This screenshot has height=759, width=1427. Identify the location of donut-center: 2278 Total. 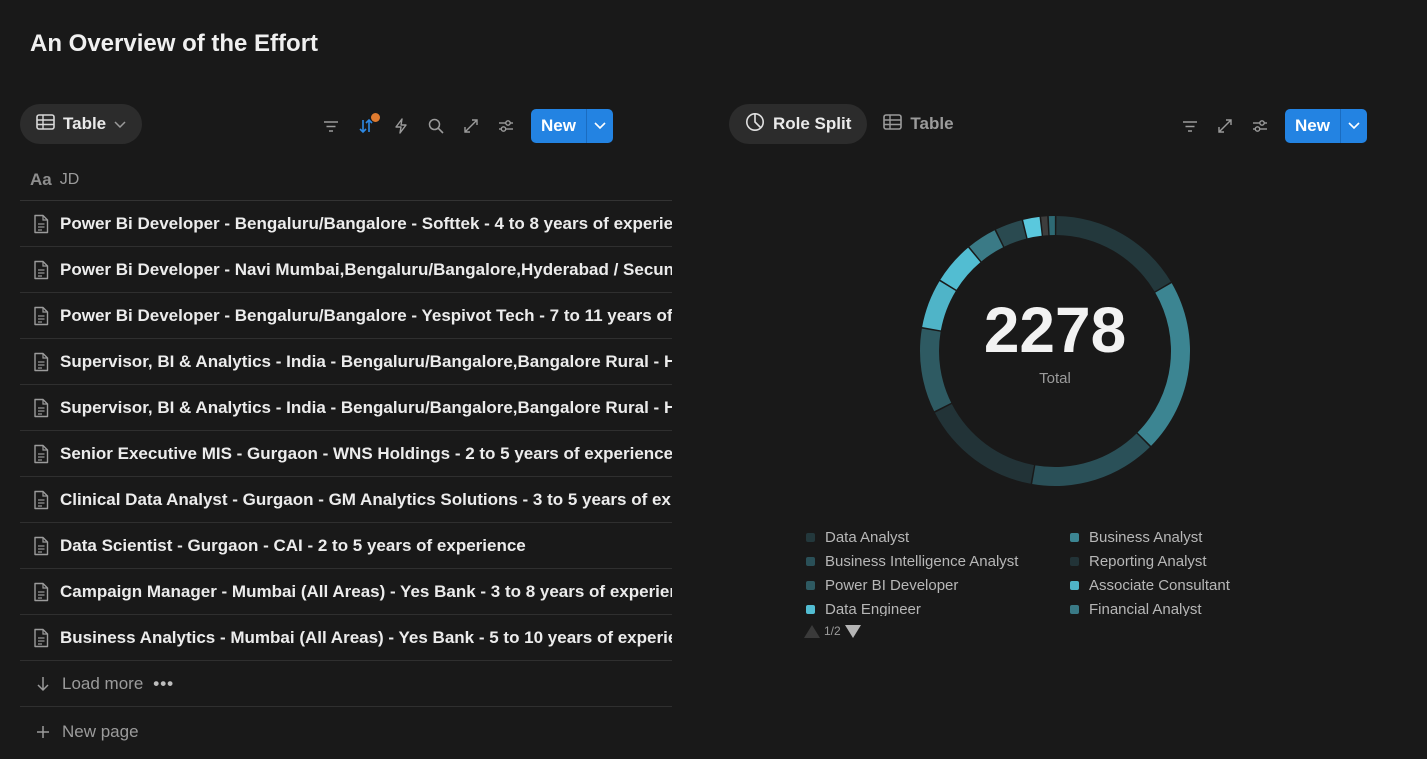
(1055, 351).